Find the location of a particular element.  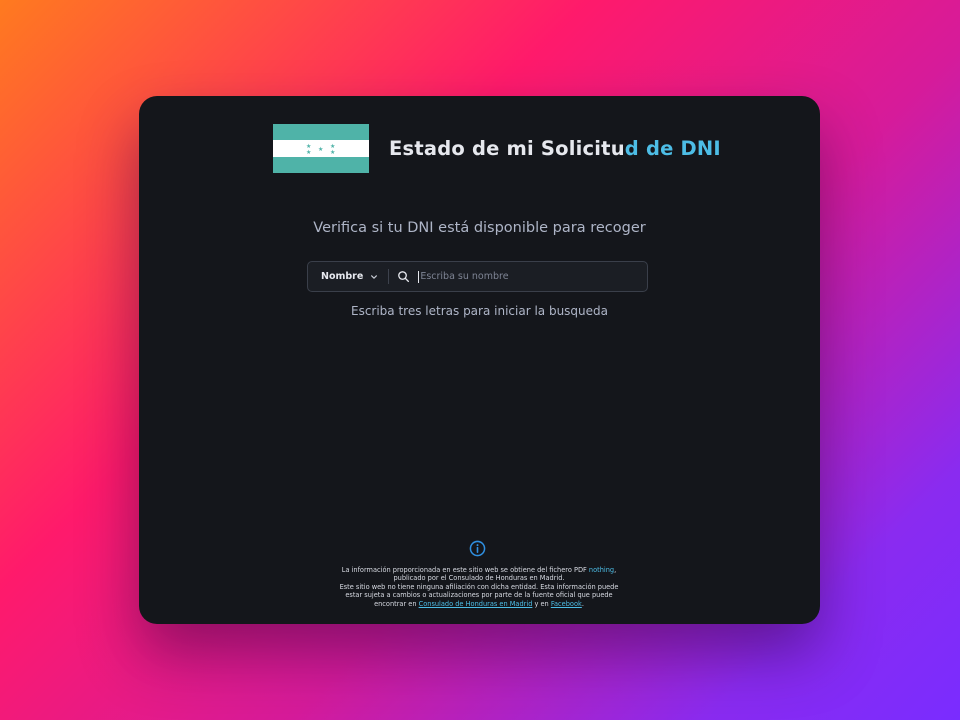

search-bar: Nombre is located at coordinates (477, 276).